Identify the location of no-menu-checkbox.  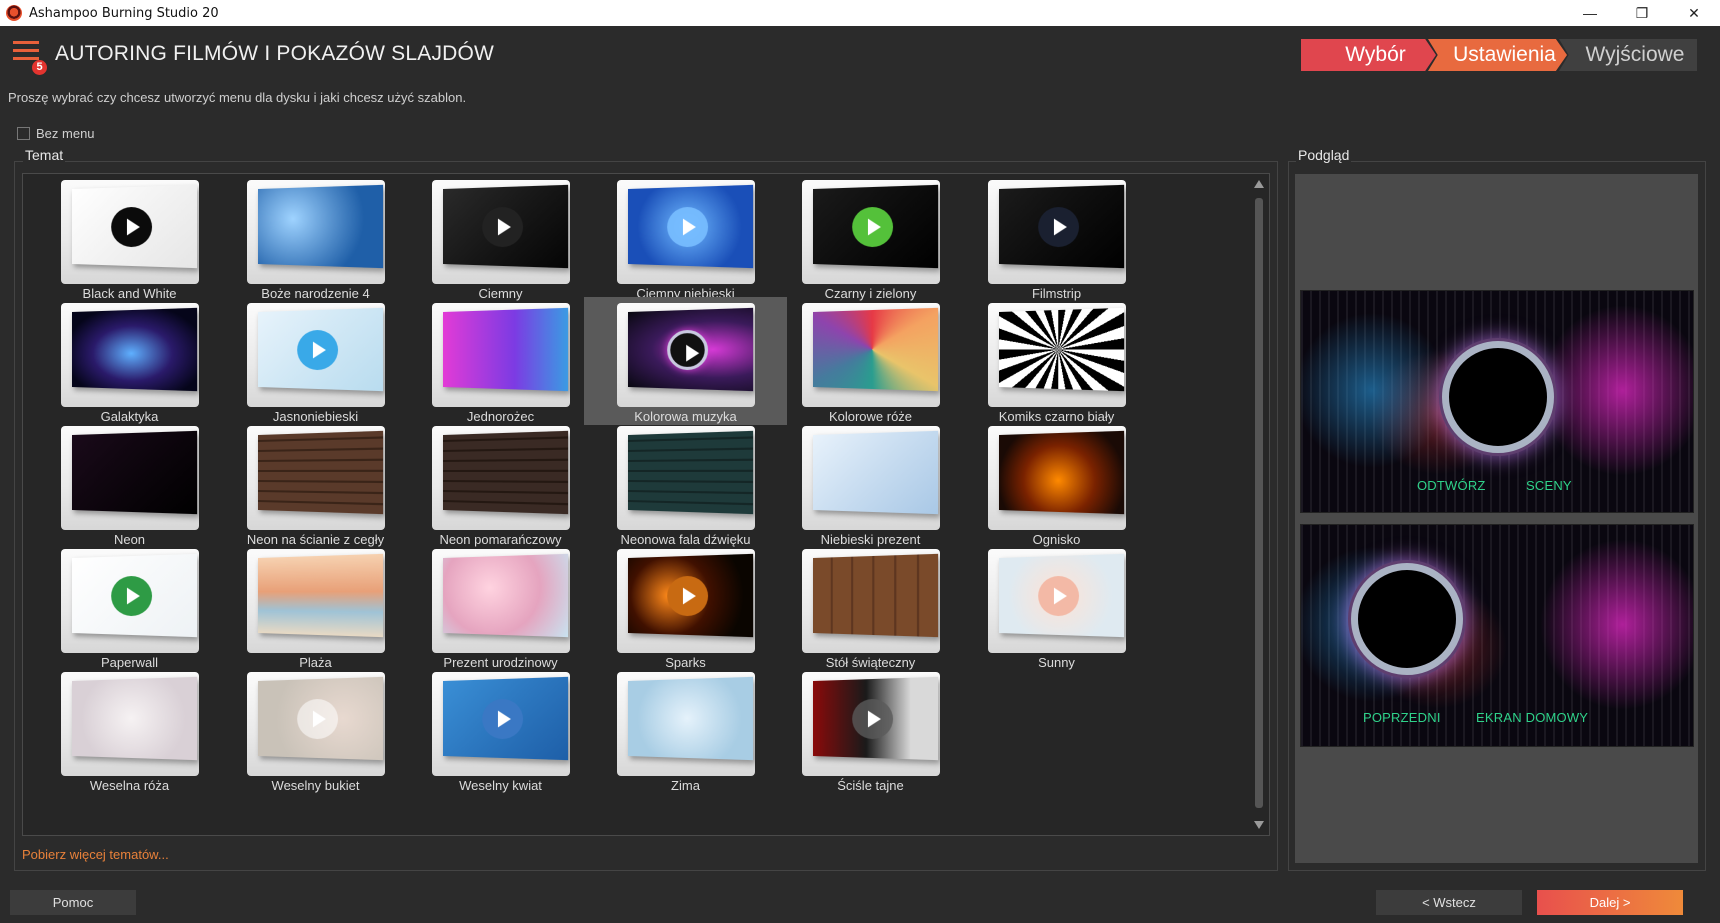
(23, 133).